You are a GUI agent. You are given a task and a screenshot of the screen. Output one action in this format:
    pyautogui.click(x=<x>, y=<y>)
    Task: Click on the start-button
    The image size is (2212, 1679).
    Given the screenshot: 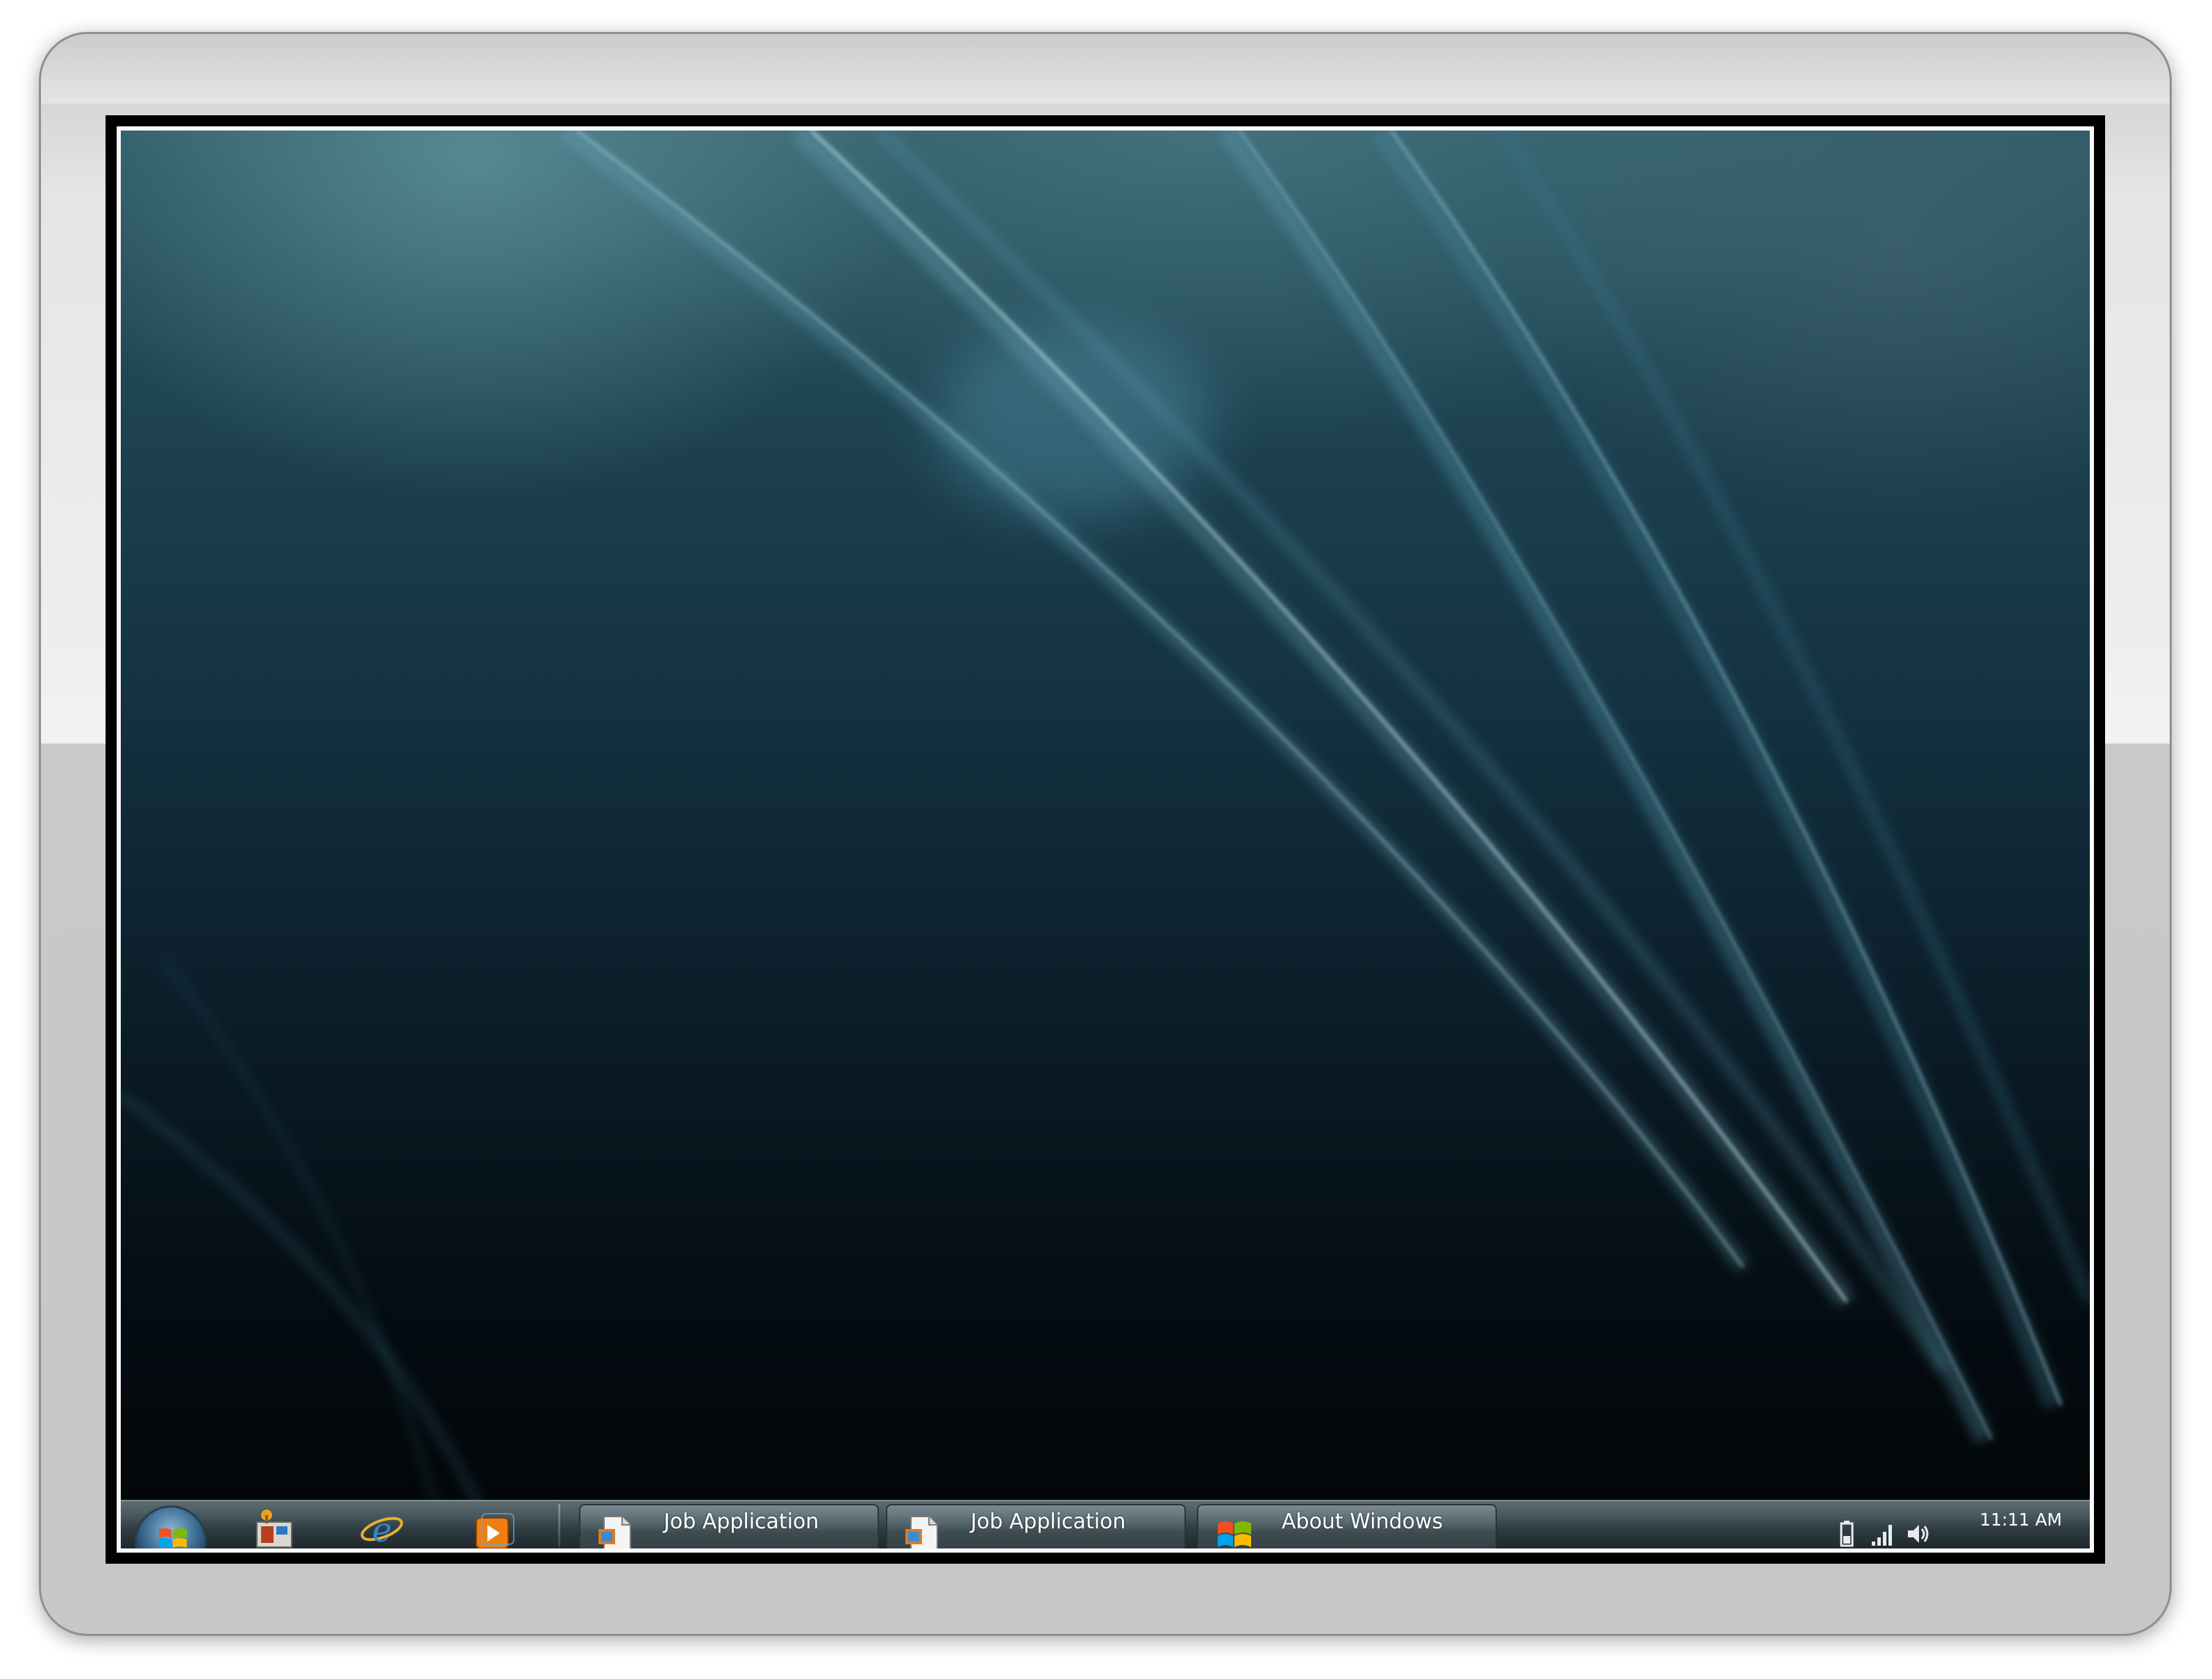 What is the action you would take?
    pyautogui.click(x=171, y=1527)
    